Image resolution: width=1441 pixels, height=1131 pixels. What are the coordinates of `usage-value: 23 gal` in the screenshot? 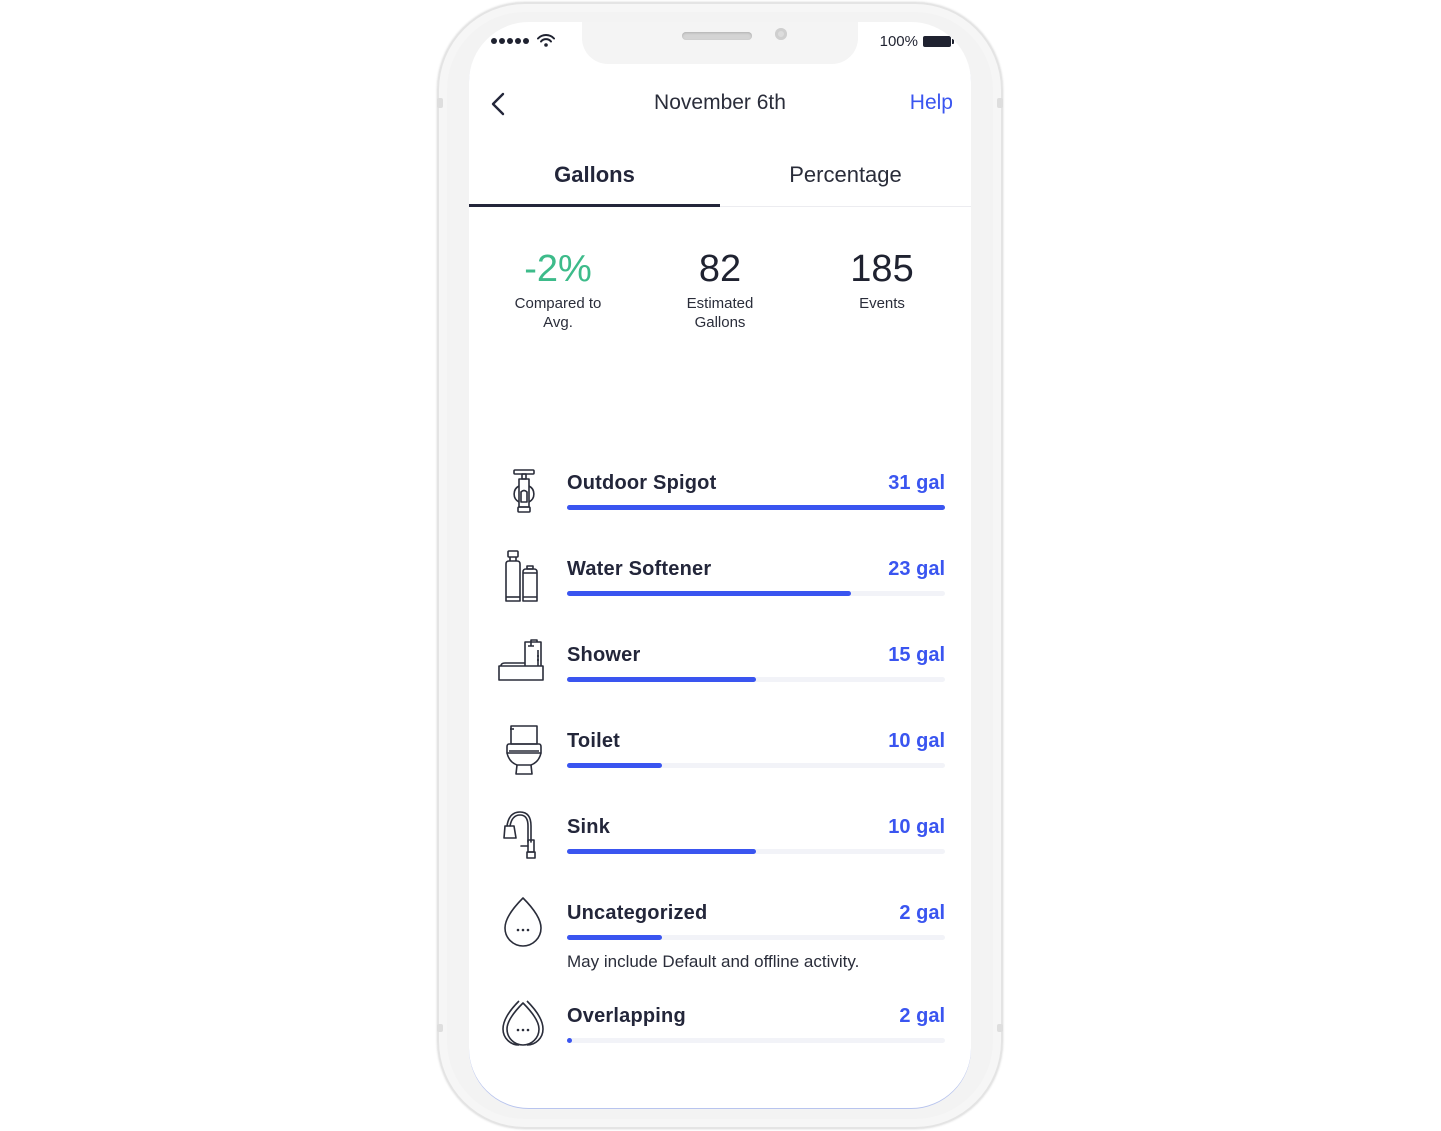 It's located at (916, 569).